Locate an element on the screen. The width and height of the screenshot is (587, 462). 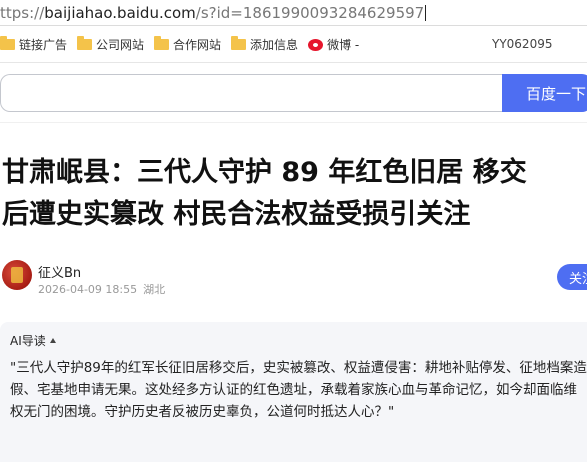
bookmark-label: 链接广告 is located at coordinates (43, 45).